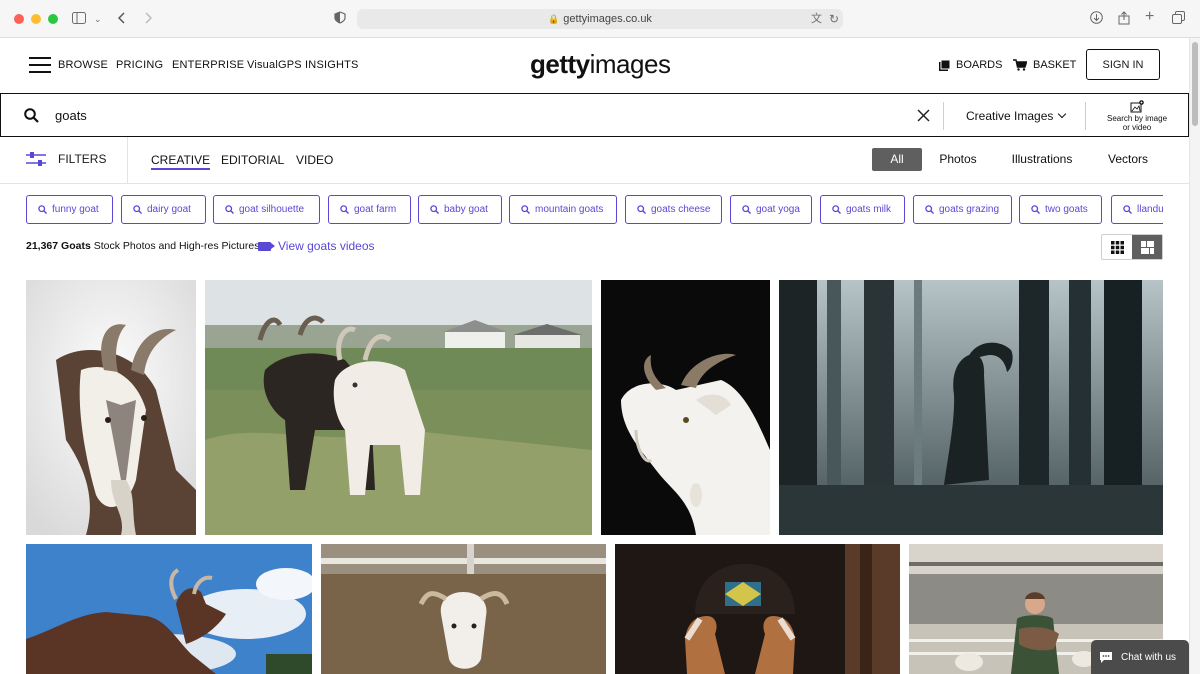 The image size is (1200, 674). Describe the element at coordinates (36, 18) in the screenshot. I see `minimize-window-button` at that location.